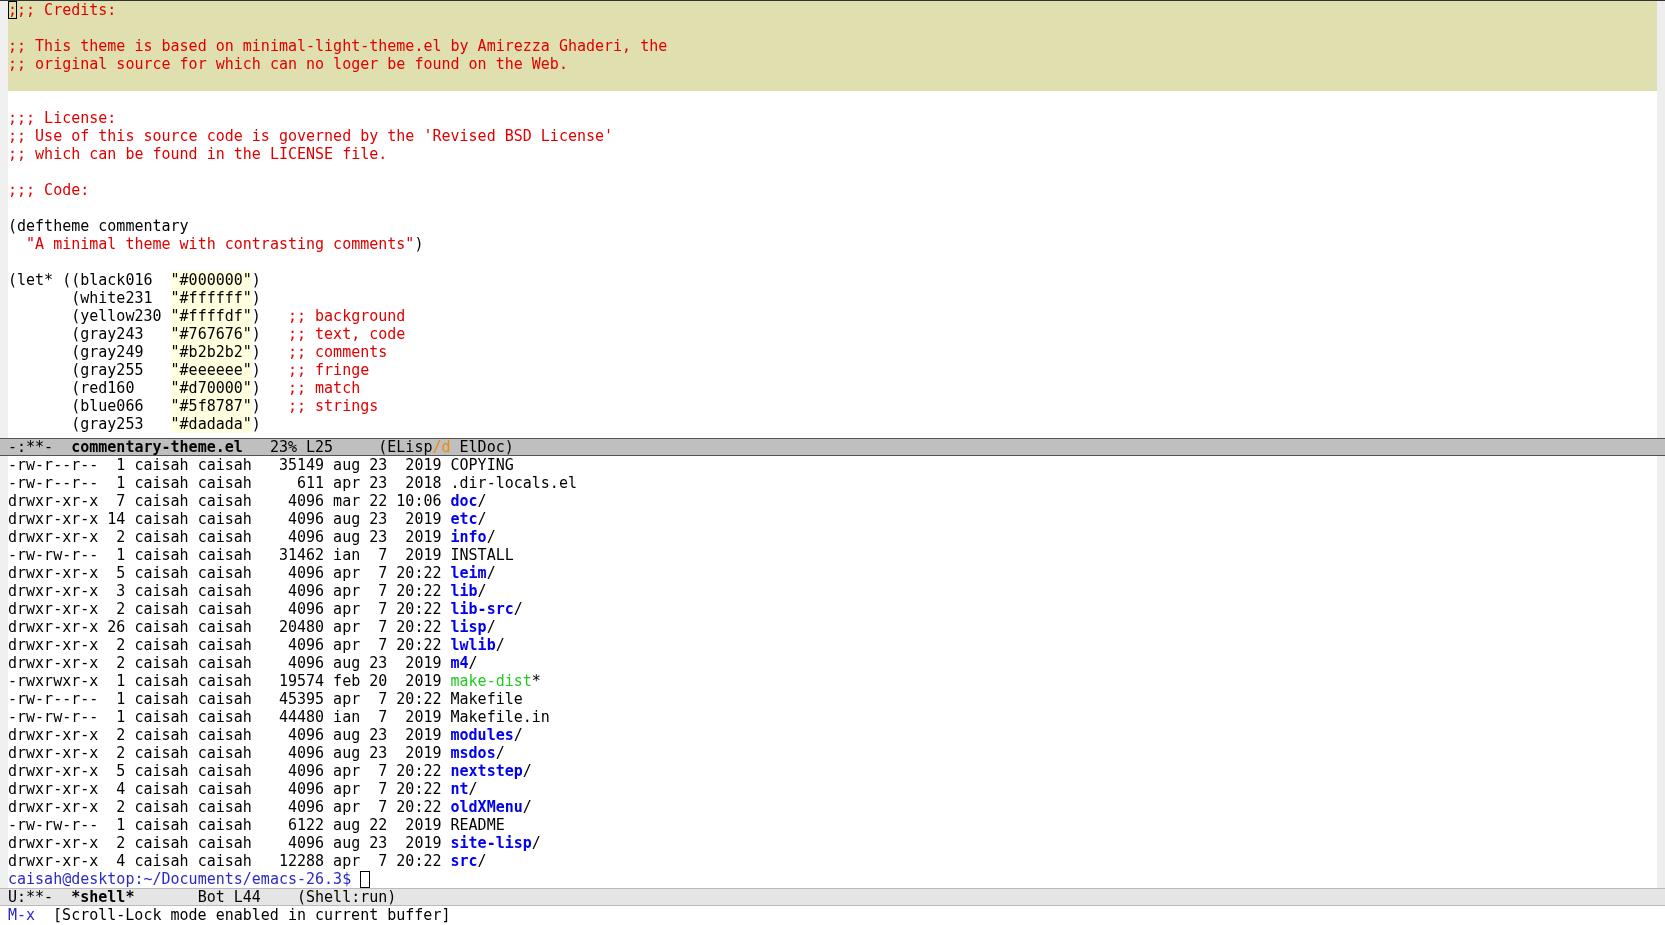 The height and width of the screenshot is (925, 1665). I want to click on mode-line-text: Bot L44 (Shell:run), so click(296, 897).